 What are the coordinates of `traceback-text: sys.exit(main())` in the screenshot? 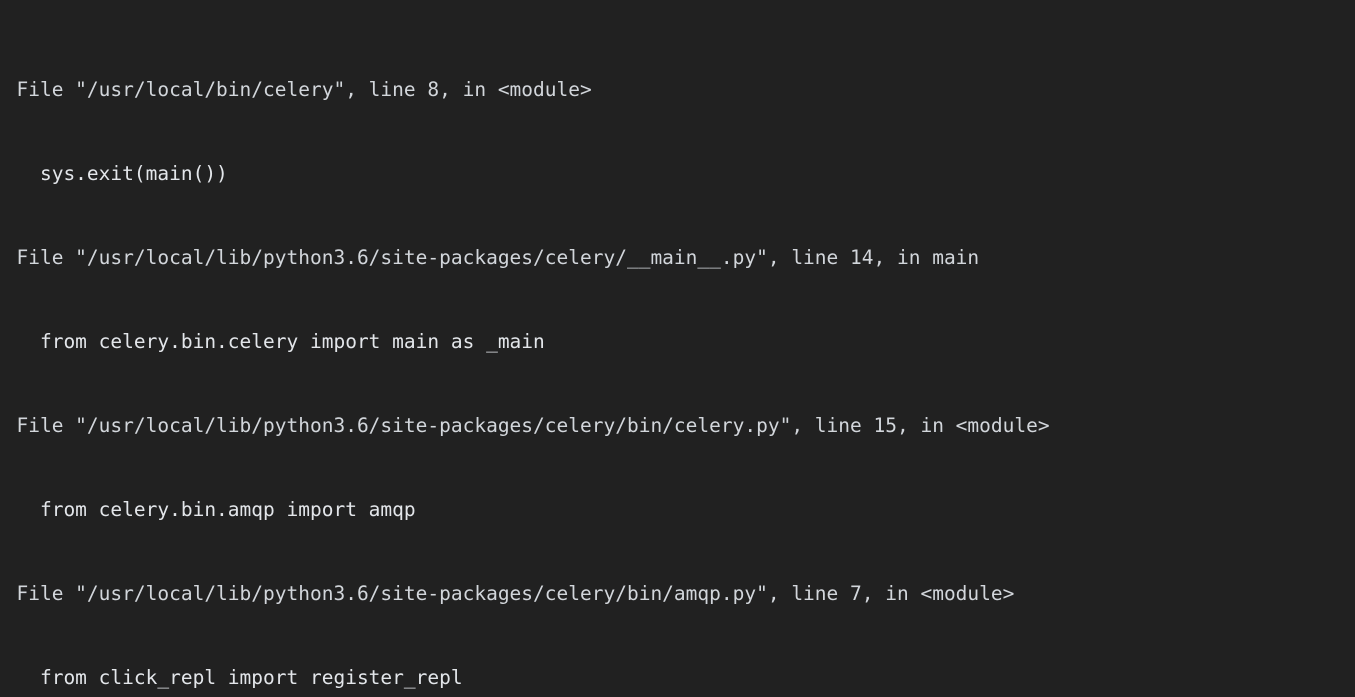 It's located at (114, 173).